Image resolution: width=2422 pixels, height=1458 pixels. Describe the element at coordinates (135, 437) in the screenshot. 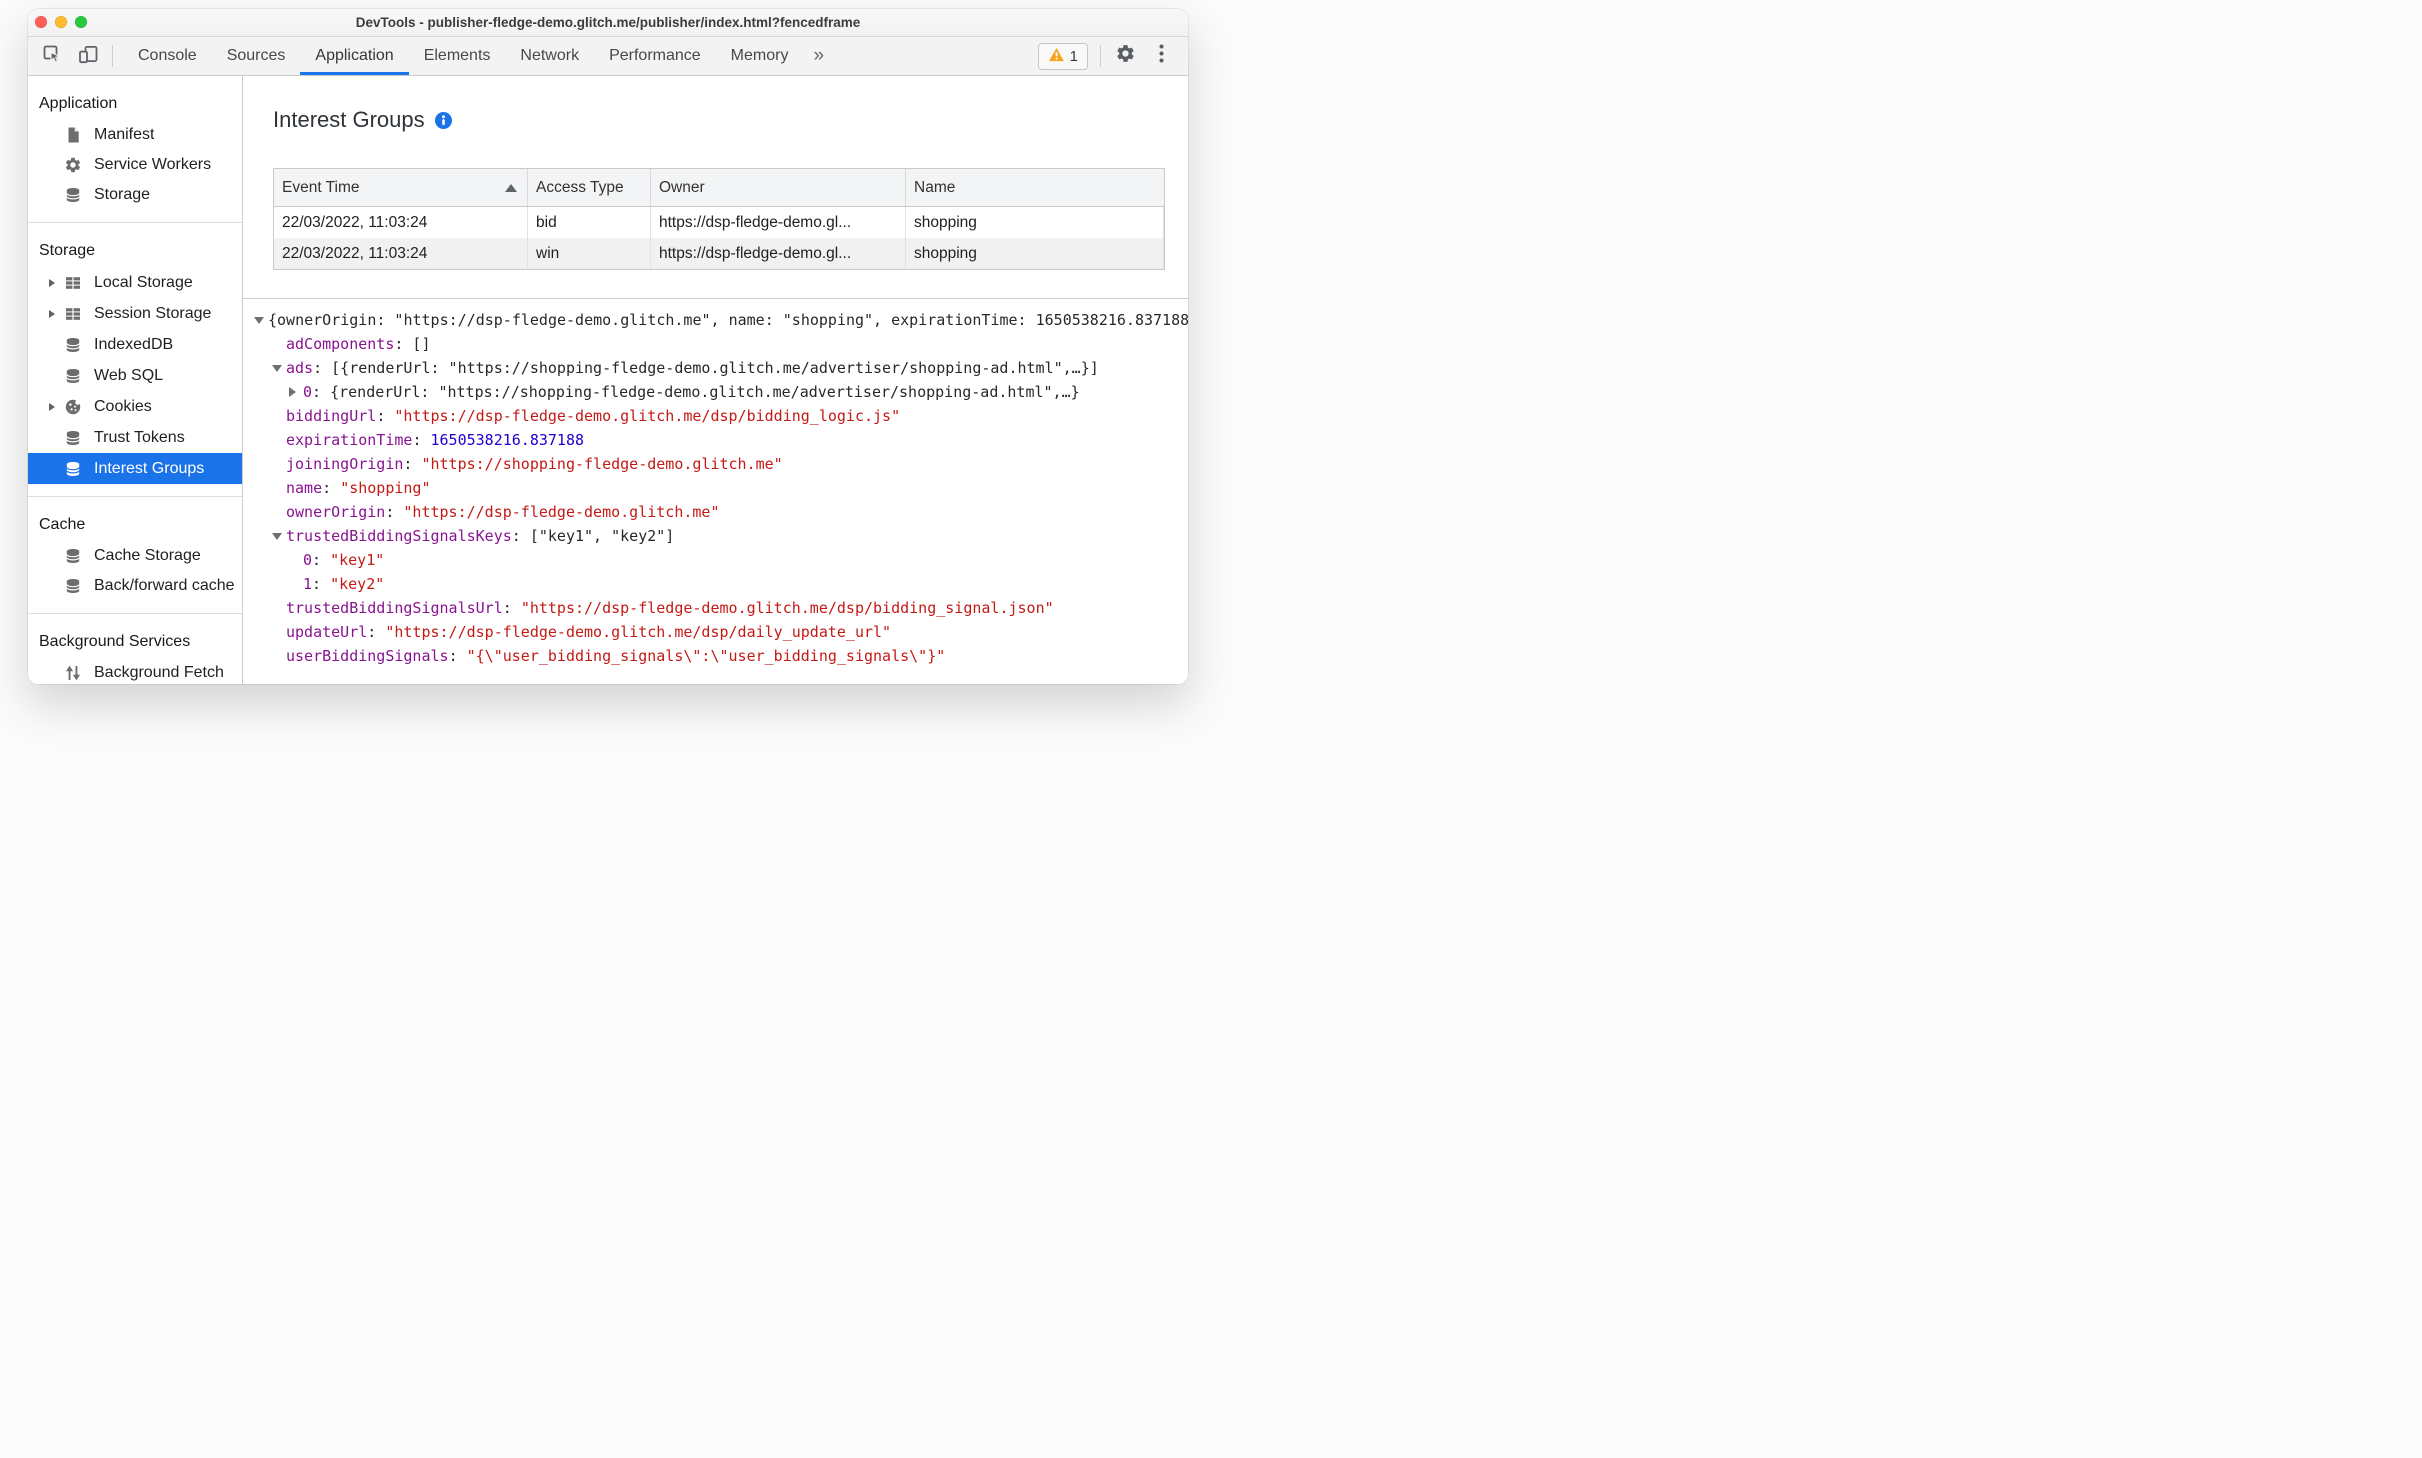

I see `sidebar-item-trust-tokens: Trust Tokens` at that location.